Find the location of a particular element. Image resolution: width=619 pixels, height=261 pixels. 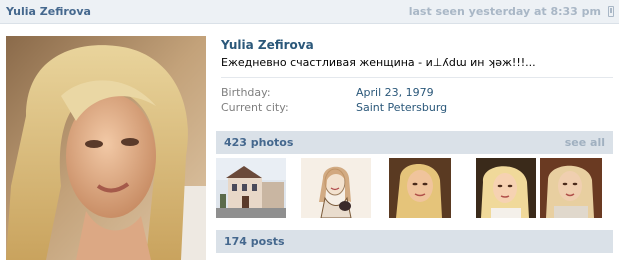

field-label: Current city: is located at coordinates (255, 107).